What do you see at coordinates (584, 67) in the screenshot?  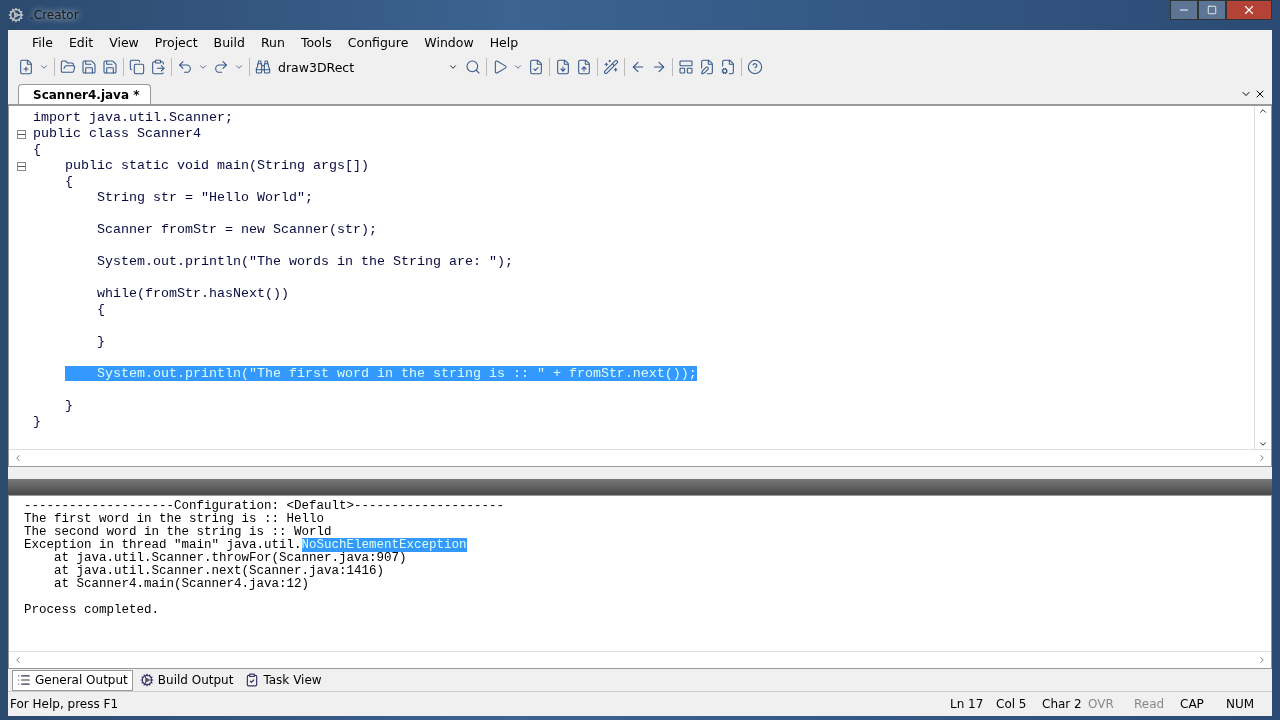 I see `file-up-icon` at bounding box center [584, 67].